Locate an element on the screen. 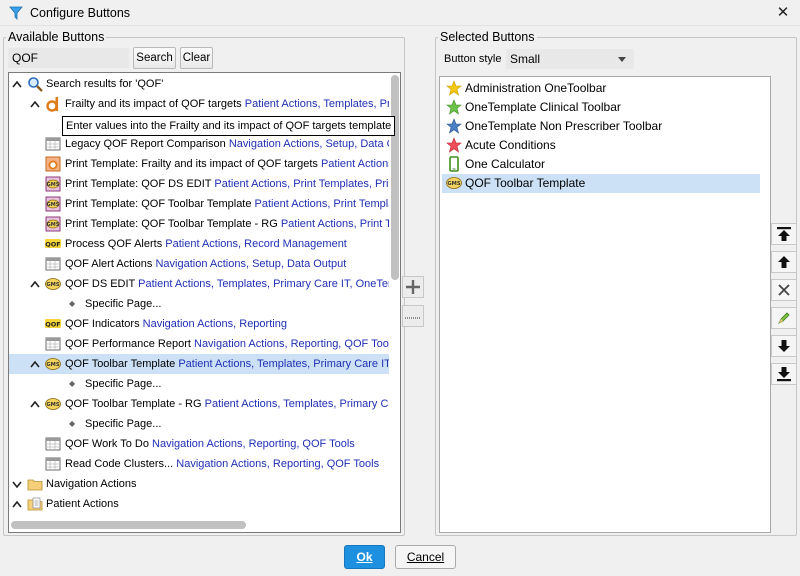 This screenshot has width=800, height=576. button-style-select: Small is located at coordinates (570, 59).